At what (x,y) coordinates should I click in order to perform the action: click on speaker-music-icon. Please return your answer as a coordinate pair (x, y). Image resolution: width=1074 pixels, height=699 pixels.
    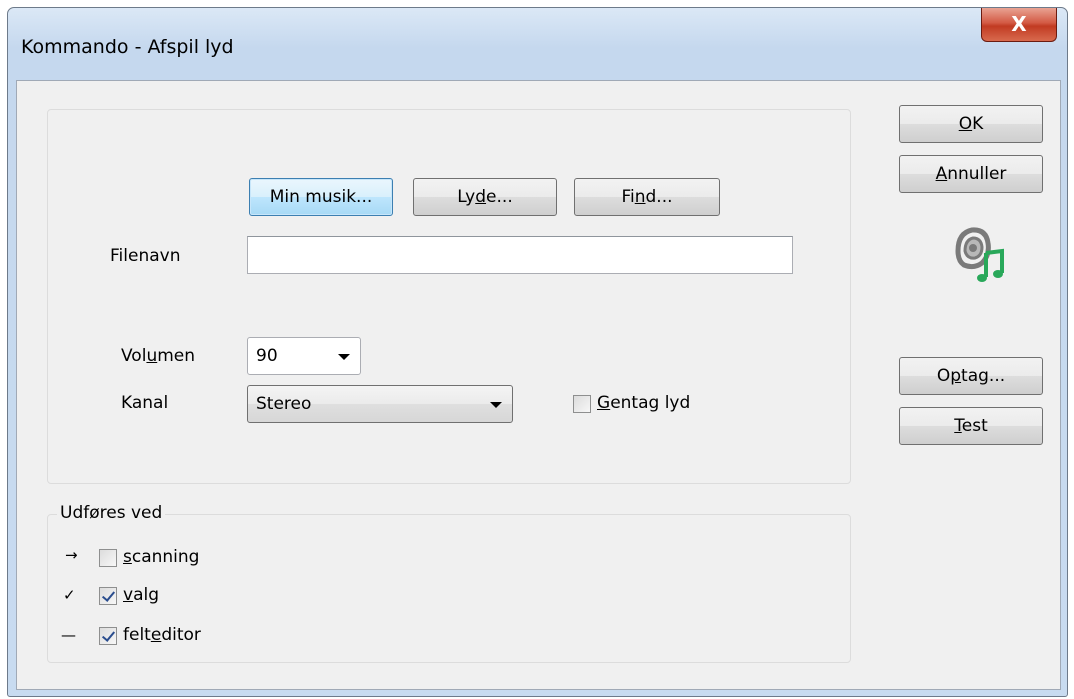
    Looking at the image, I should click on (977, 256).